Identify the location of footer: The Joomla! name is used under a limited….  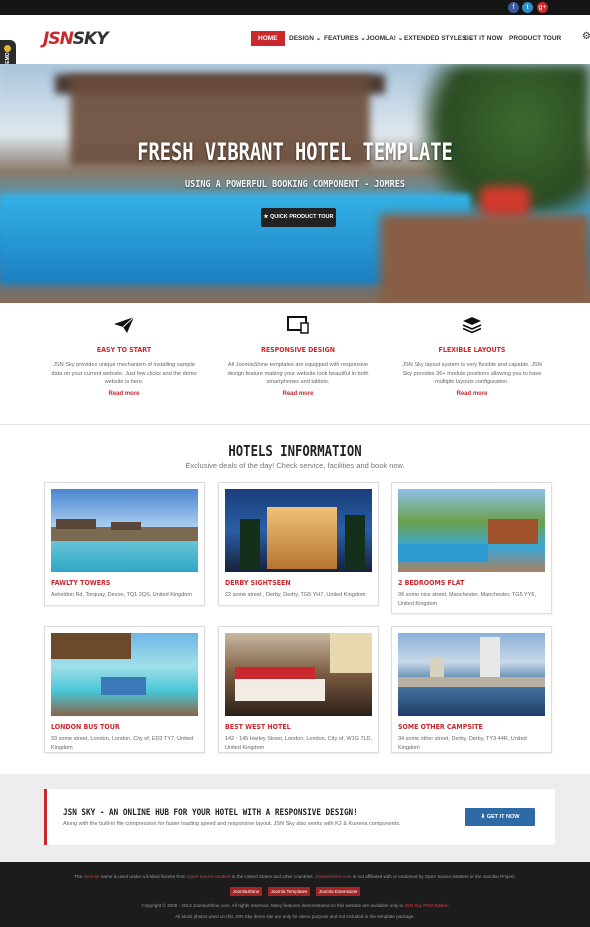
(295, 894).